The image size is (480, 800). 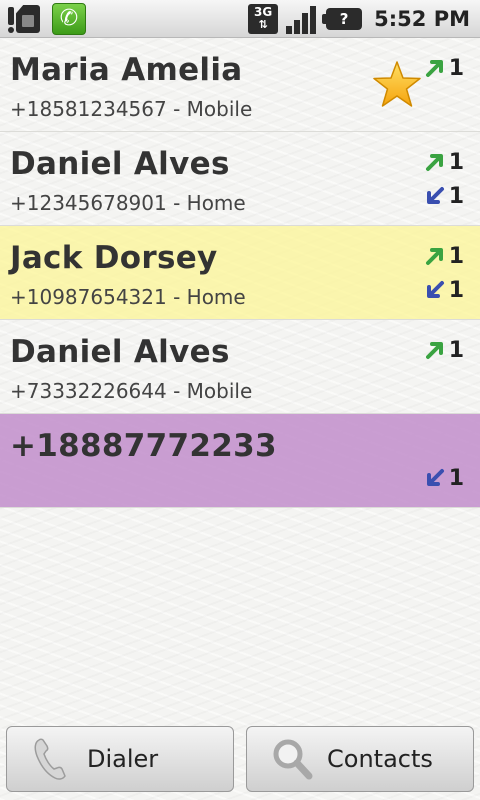 I want to click on favorite-star-icon, so click(x=397, y=84).